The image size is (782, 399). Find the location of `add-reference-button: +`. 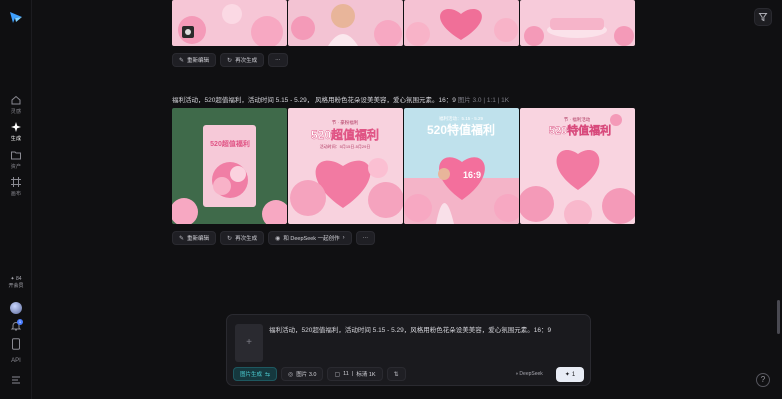

add-reference-button: + is located at coordinates (249, 343).